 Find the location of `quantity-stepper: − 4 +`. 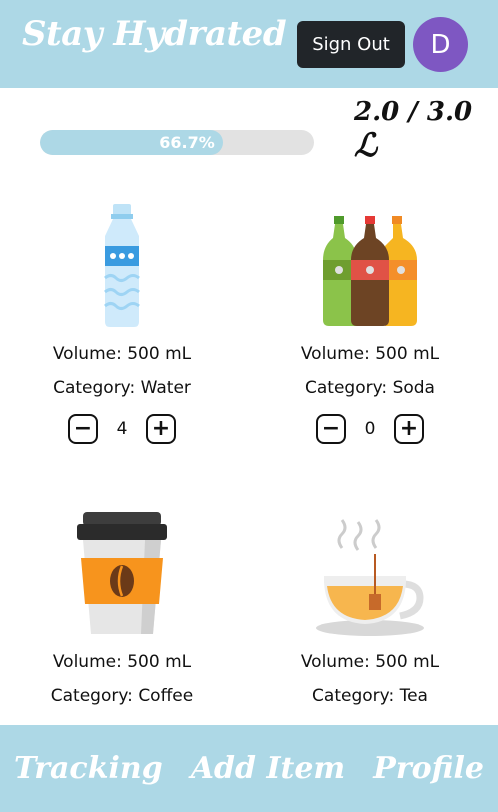

quantity-stepper: − 4 + is located at coordinates (122, 429).